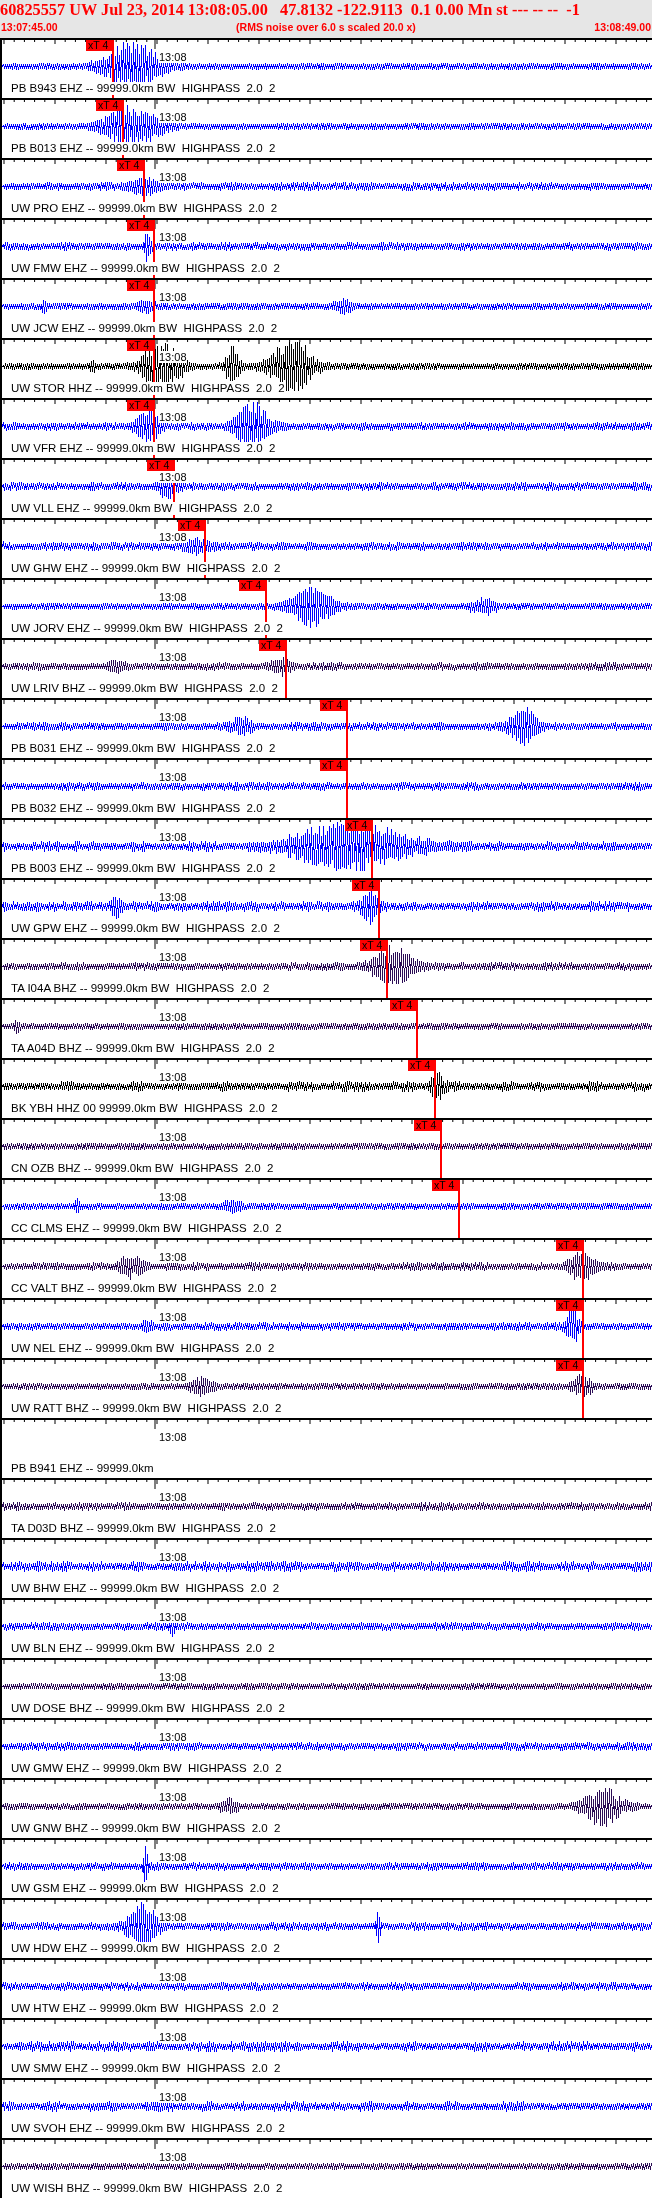 Image resolution: width=652 pixels, height=2198 pixels. What do you see at coordinates (143, 448) in the screenshot?
I see `channel-label: UW VFR EHZ -- 99999.0km BW HIGHPASS 2.0 2` at bounding box center [143, 448].